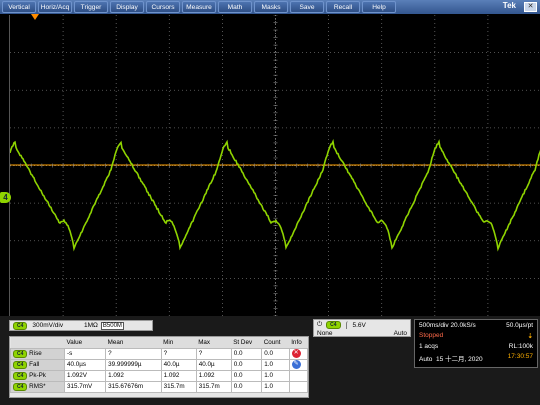 This screenshot has width=540, height=405. I want to click on trigger-position-marker, so click(35, 17).